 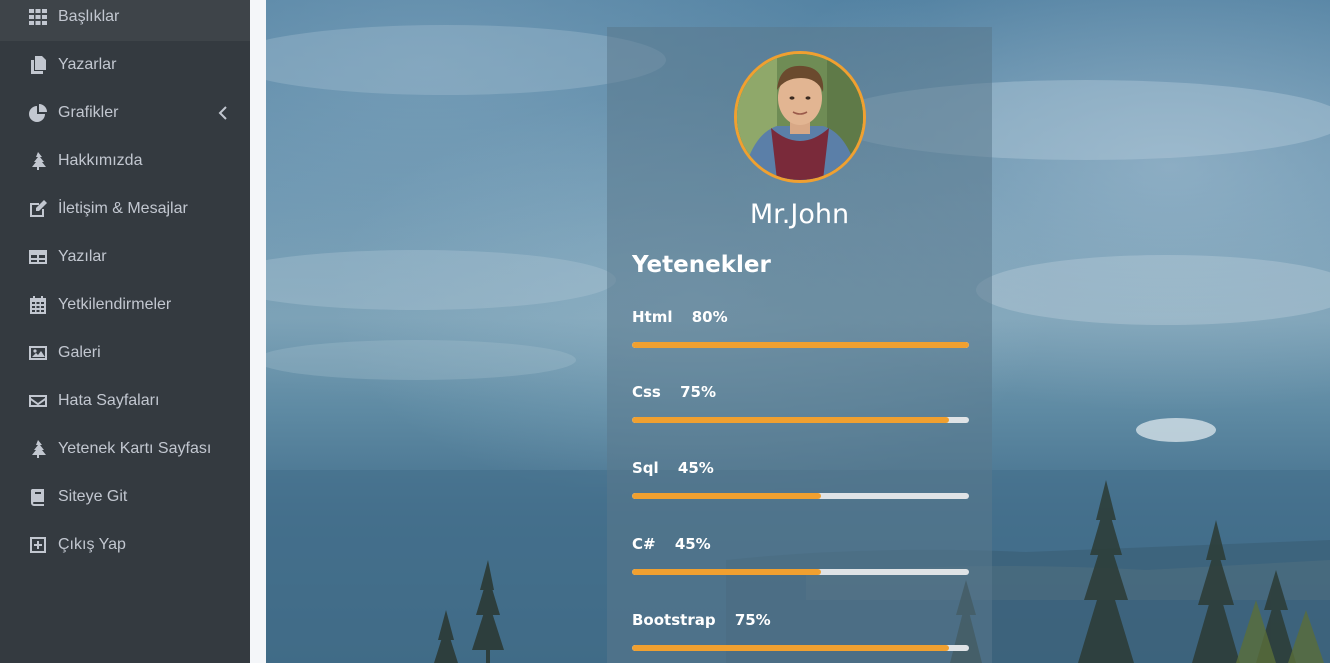 I want to click on profile-name: Mr.John, so click(x=799, y=214).